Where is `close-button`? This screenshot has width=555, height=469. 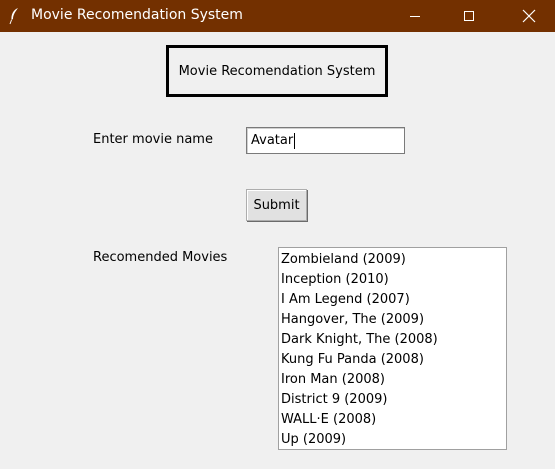 close-button is located at coordinates (529, 16).